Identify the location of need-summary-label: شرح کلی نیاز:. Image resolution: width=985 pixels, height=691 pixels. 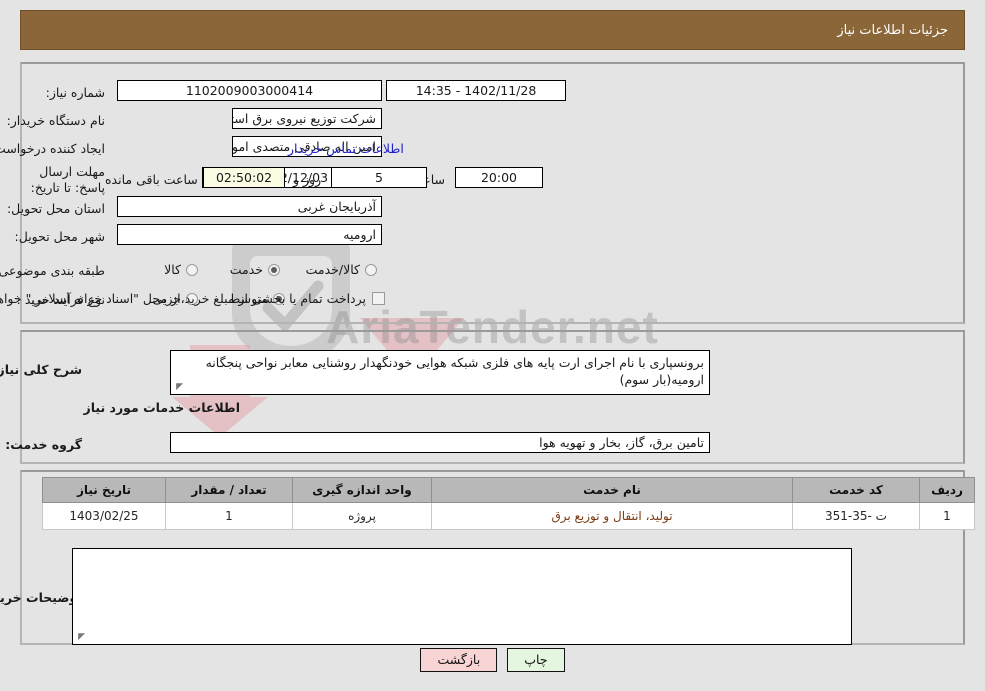
(41, 369).